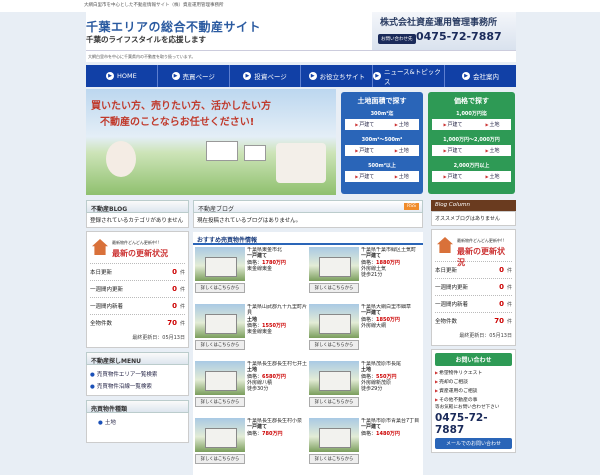 The image size is (600, 475). I want to click on property-info: 千葉県山武郡九十九里町片貝 土地 価格：1550万円 東金線東金, so click(277, 331).